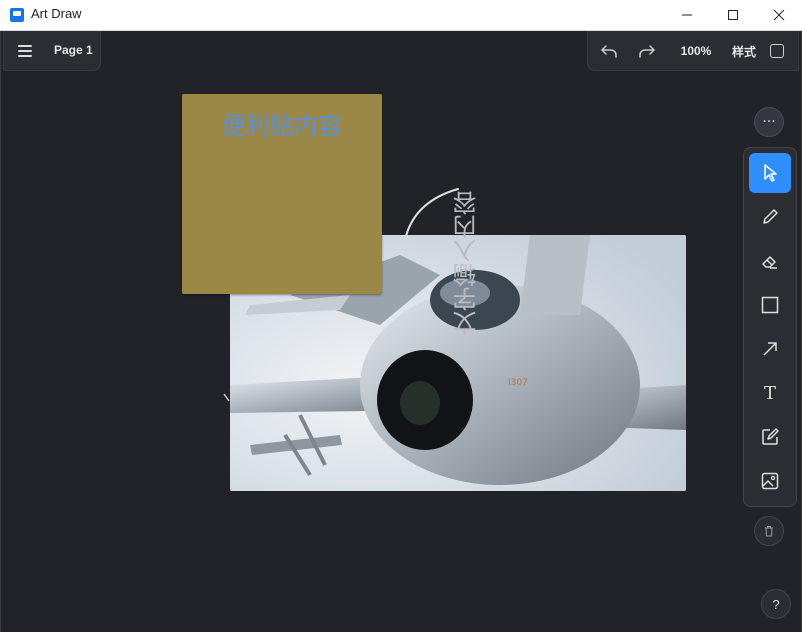  I want to click on text-tool-button: T, so click(770, 393).